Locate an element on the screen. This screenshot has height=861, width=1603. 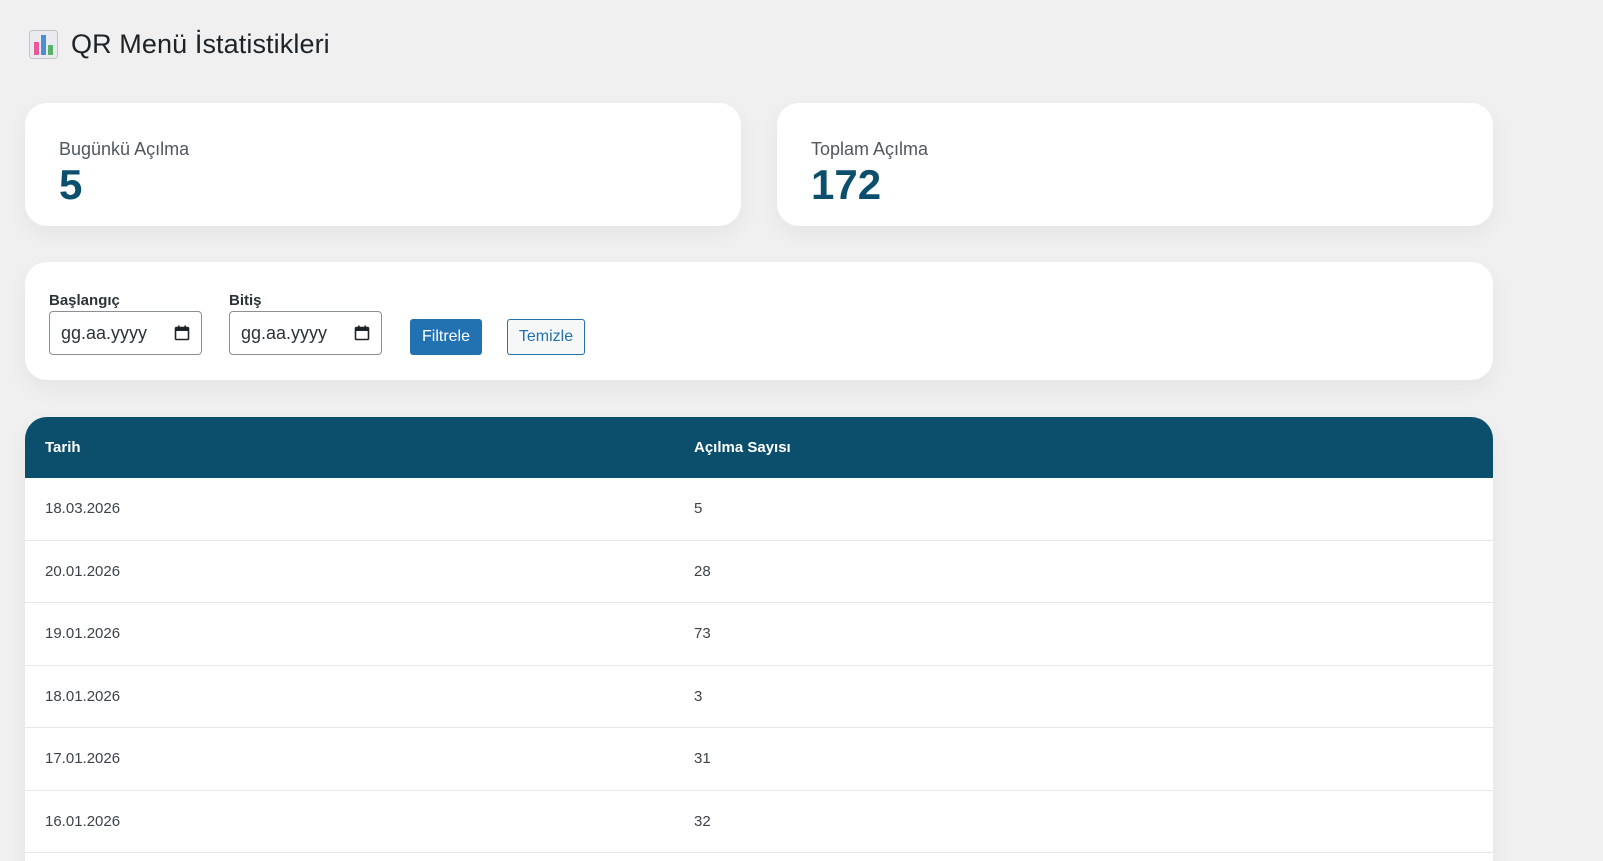
end-date-label: Bitiş is located at coordinates (245, 300).